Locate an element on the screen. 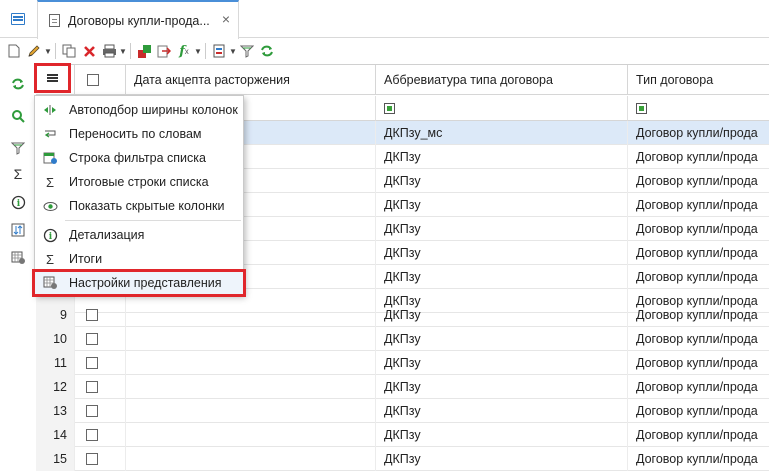 The height and width of the screenshot is (471, 769). new-document-icon is located at coordinates (14, 51).